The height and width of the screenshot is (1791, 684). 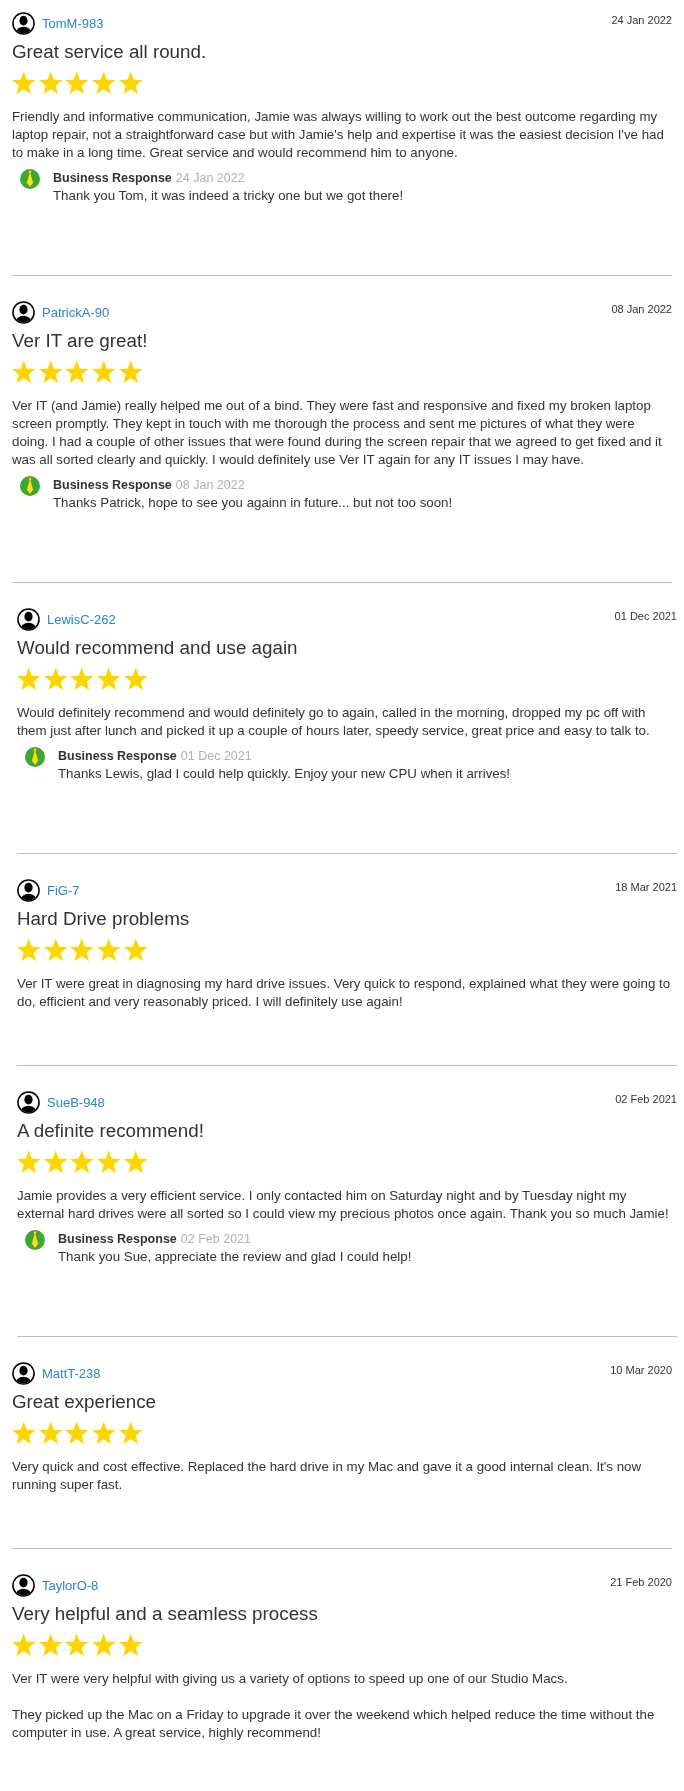 I want to click on username-link: PatrickA-90, so click(x=76, y=312).